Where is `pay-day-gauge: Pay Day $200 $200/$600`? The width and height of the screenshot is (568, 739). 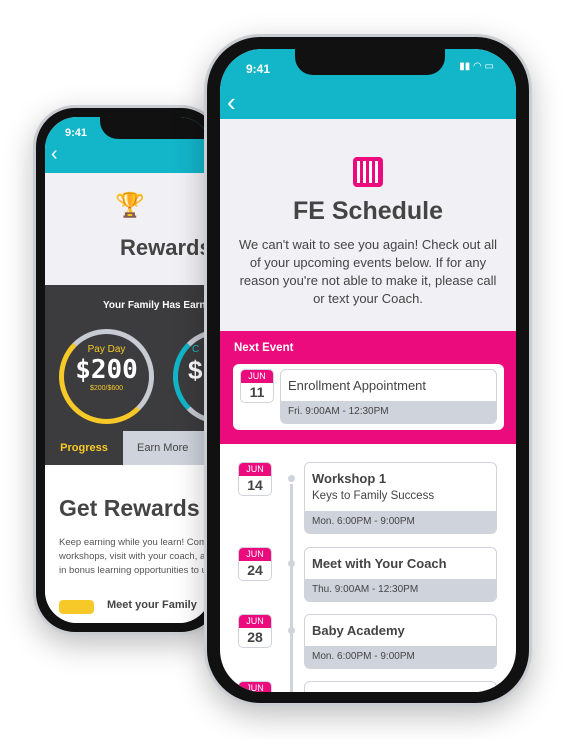
pay-day-gauge: Pay Day $200 $200/$600 is located at coordinates (106, 376).